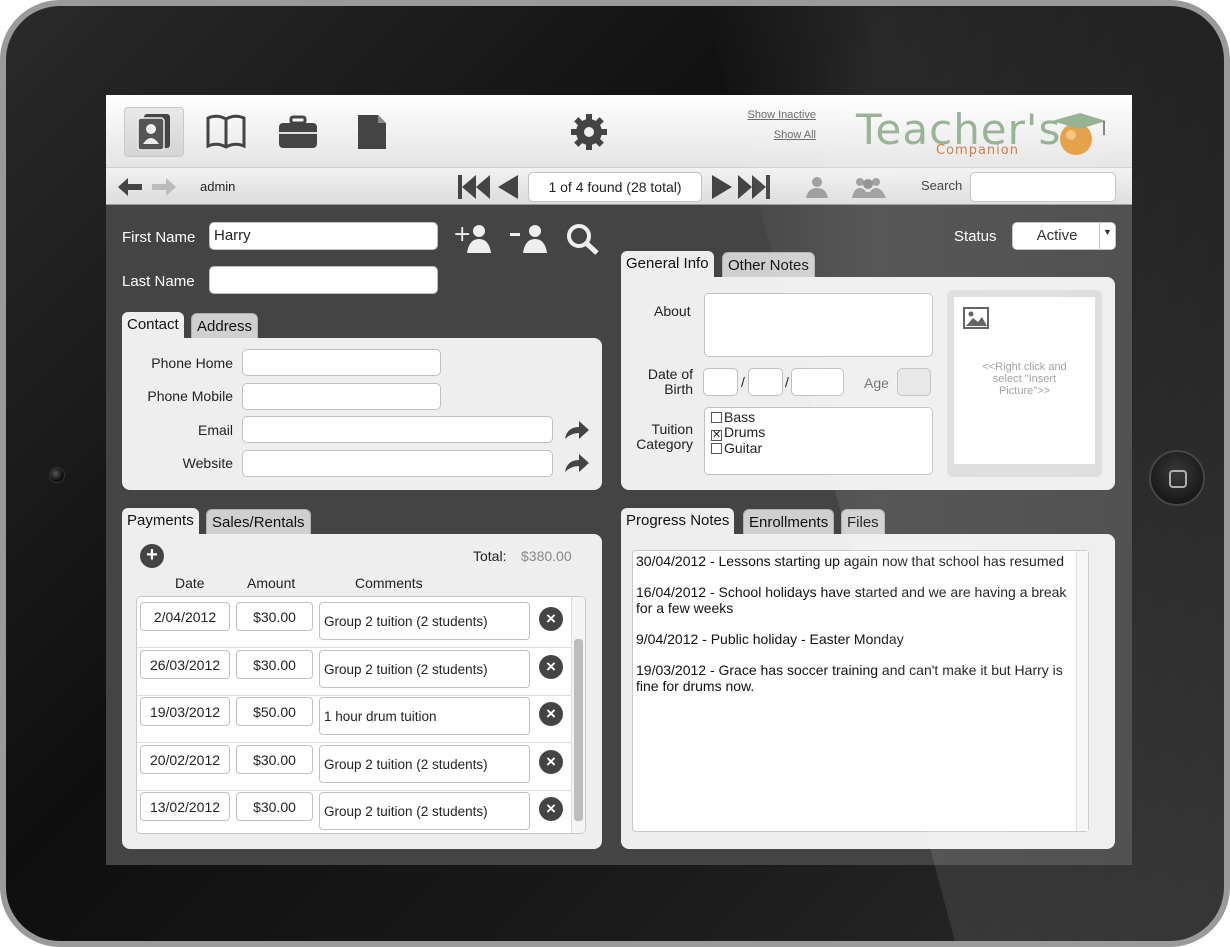 The height and width of the screenshot is (947, 1230). What do you see at coordinates (160, 521) in the screenshot?
I see `tab-payments: Payments` at bounding box center [160, 521].